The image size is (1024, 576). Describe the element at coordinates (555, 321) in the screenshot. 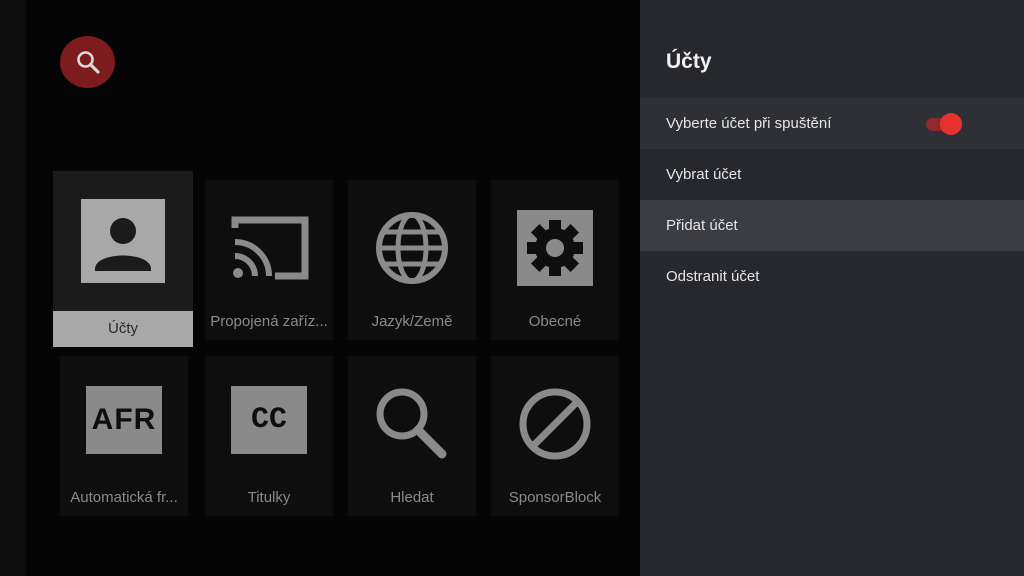

I see `tile-label: Obecné` at that location.